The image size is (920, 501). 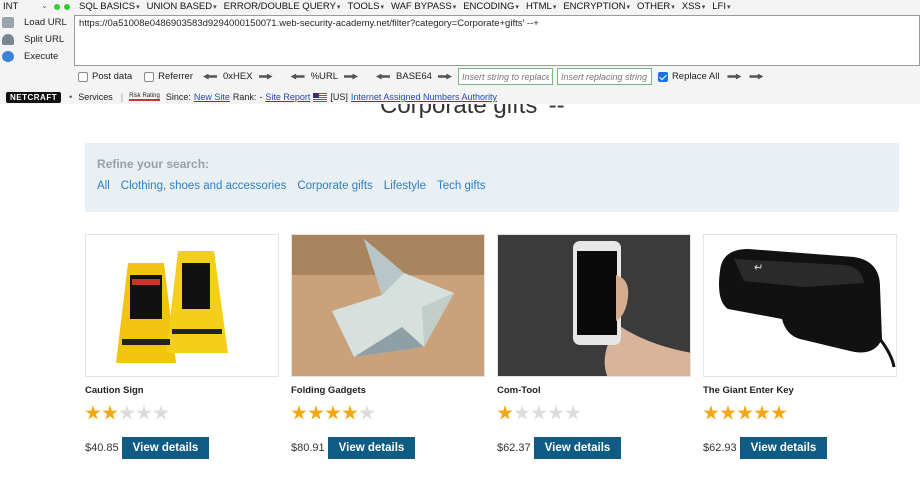 I want to click on product-price: $40.85, so click(x=102, y=448).